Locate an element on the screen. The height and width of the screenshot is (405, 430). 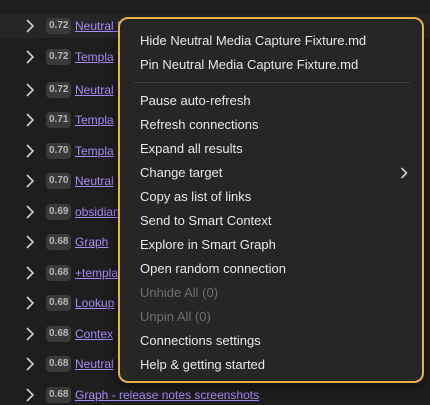
menu-item-send-to-smart-context: Send to Smart Context is located at coordinates (206, 221).